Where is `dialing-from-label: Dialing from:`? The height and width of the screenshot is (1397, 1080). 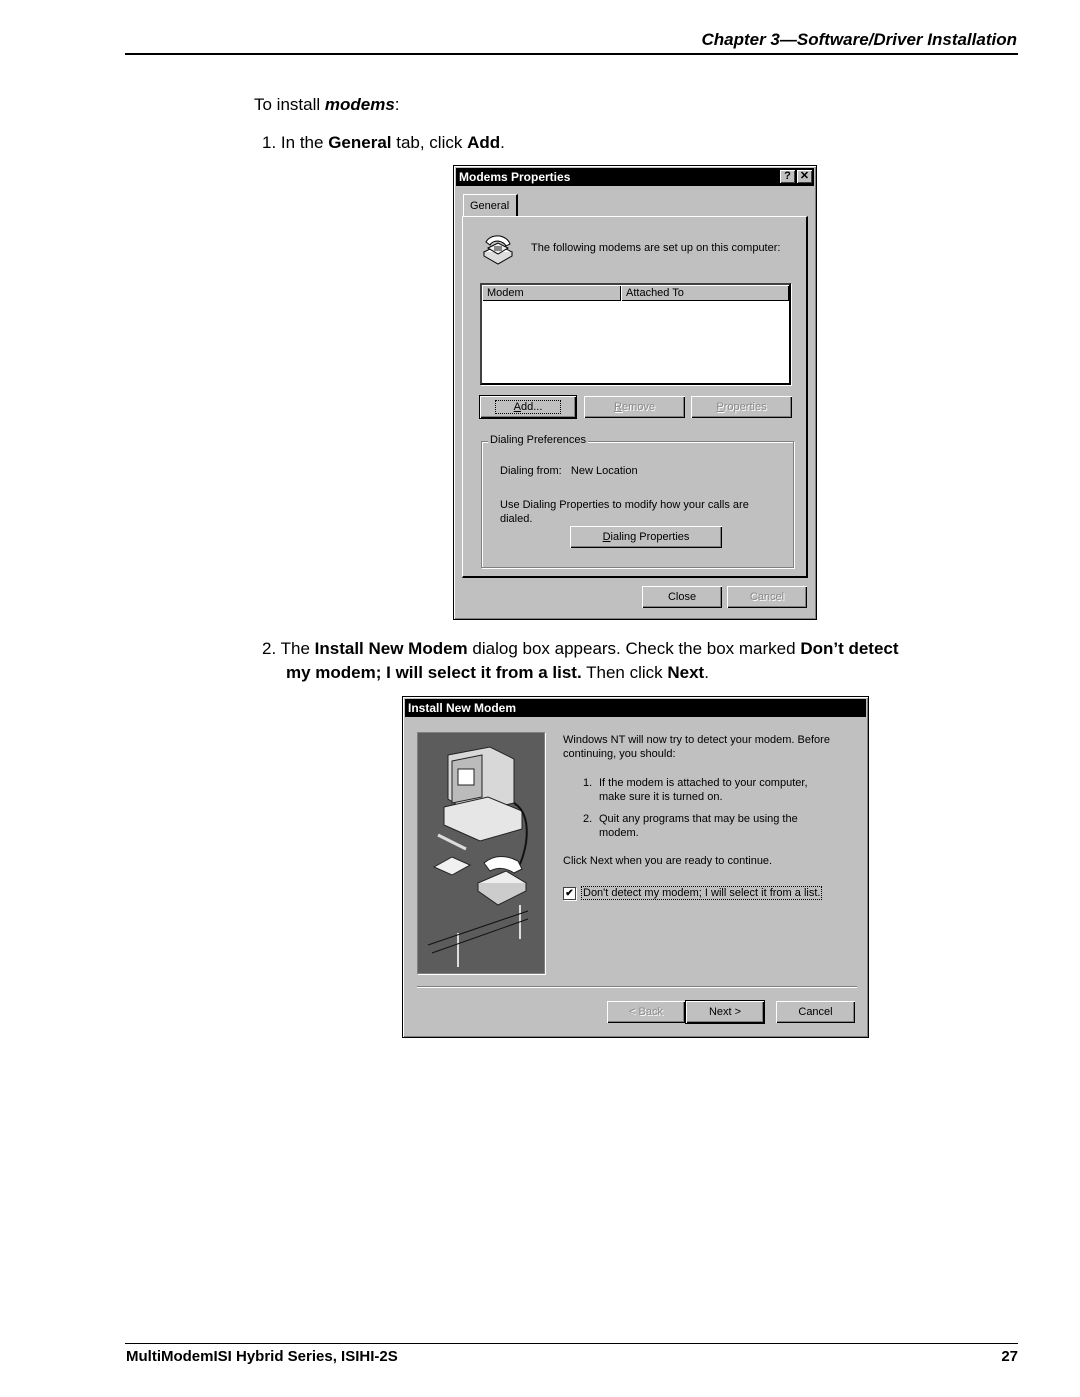 dialing-from-label: Dialing from: is located at coordinates (531, 471).